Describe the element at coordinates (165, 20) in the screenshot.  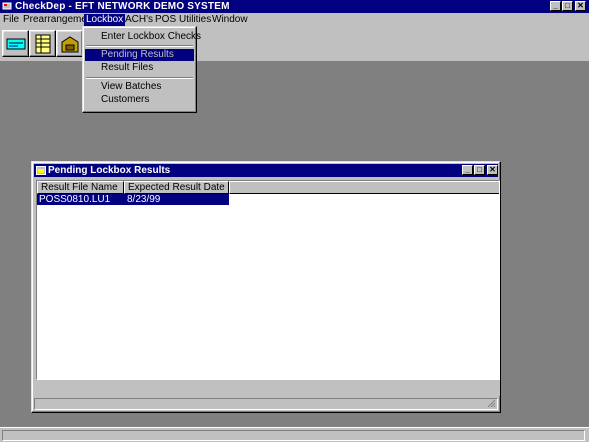
I see `menu-pos: POS` at that location.